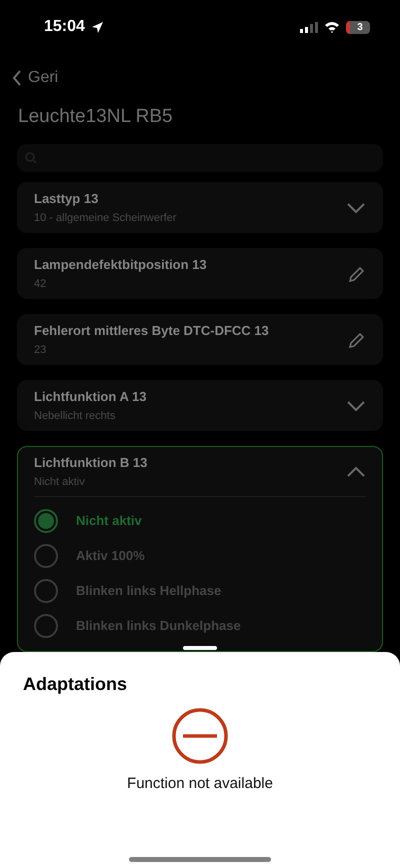  What do you see at coordinates (90, 396) in the screenshot?
I see `parameter-name: Lichtfunktion A 13` at bounding box center [90, 396].